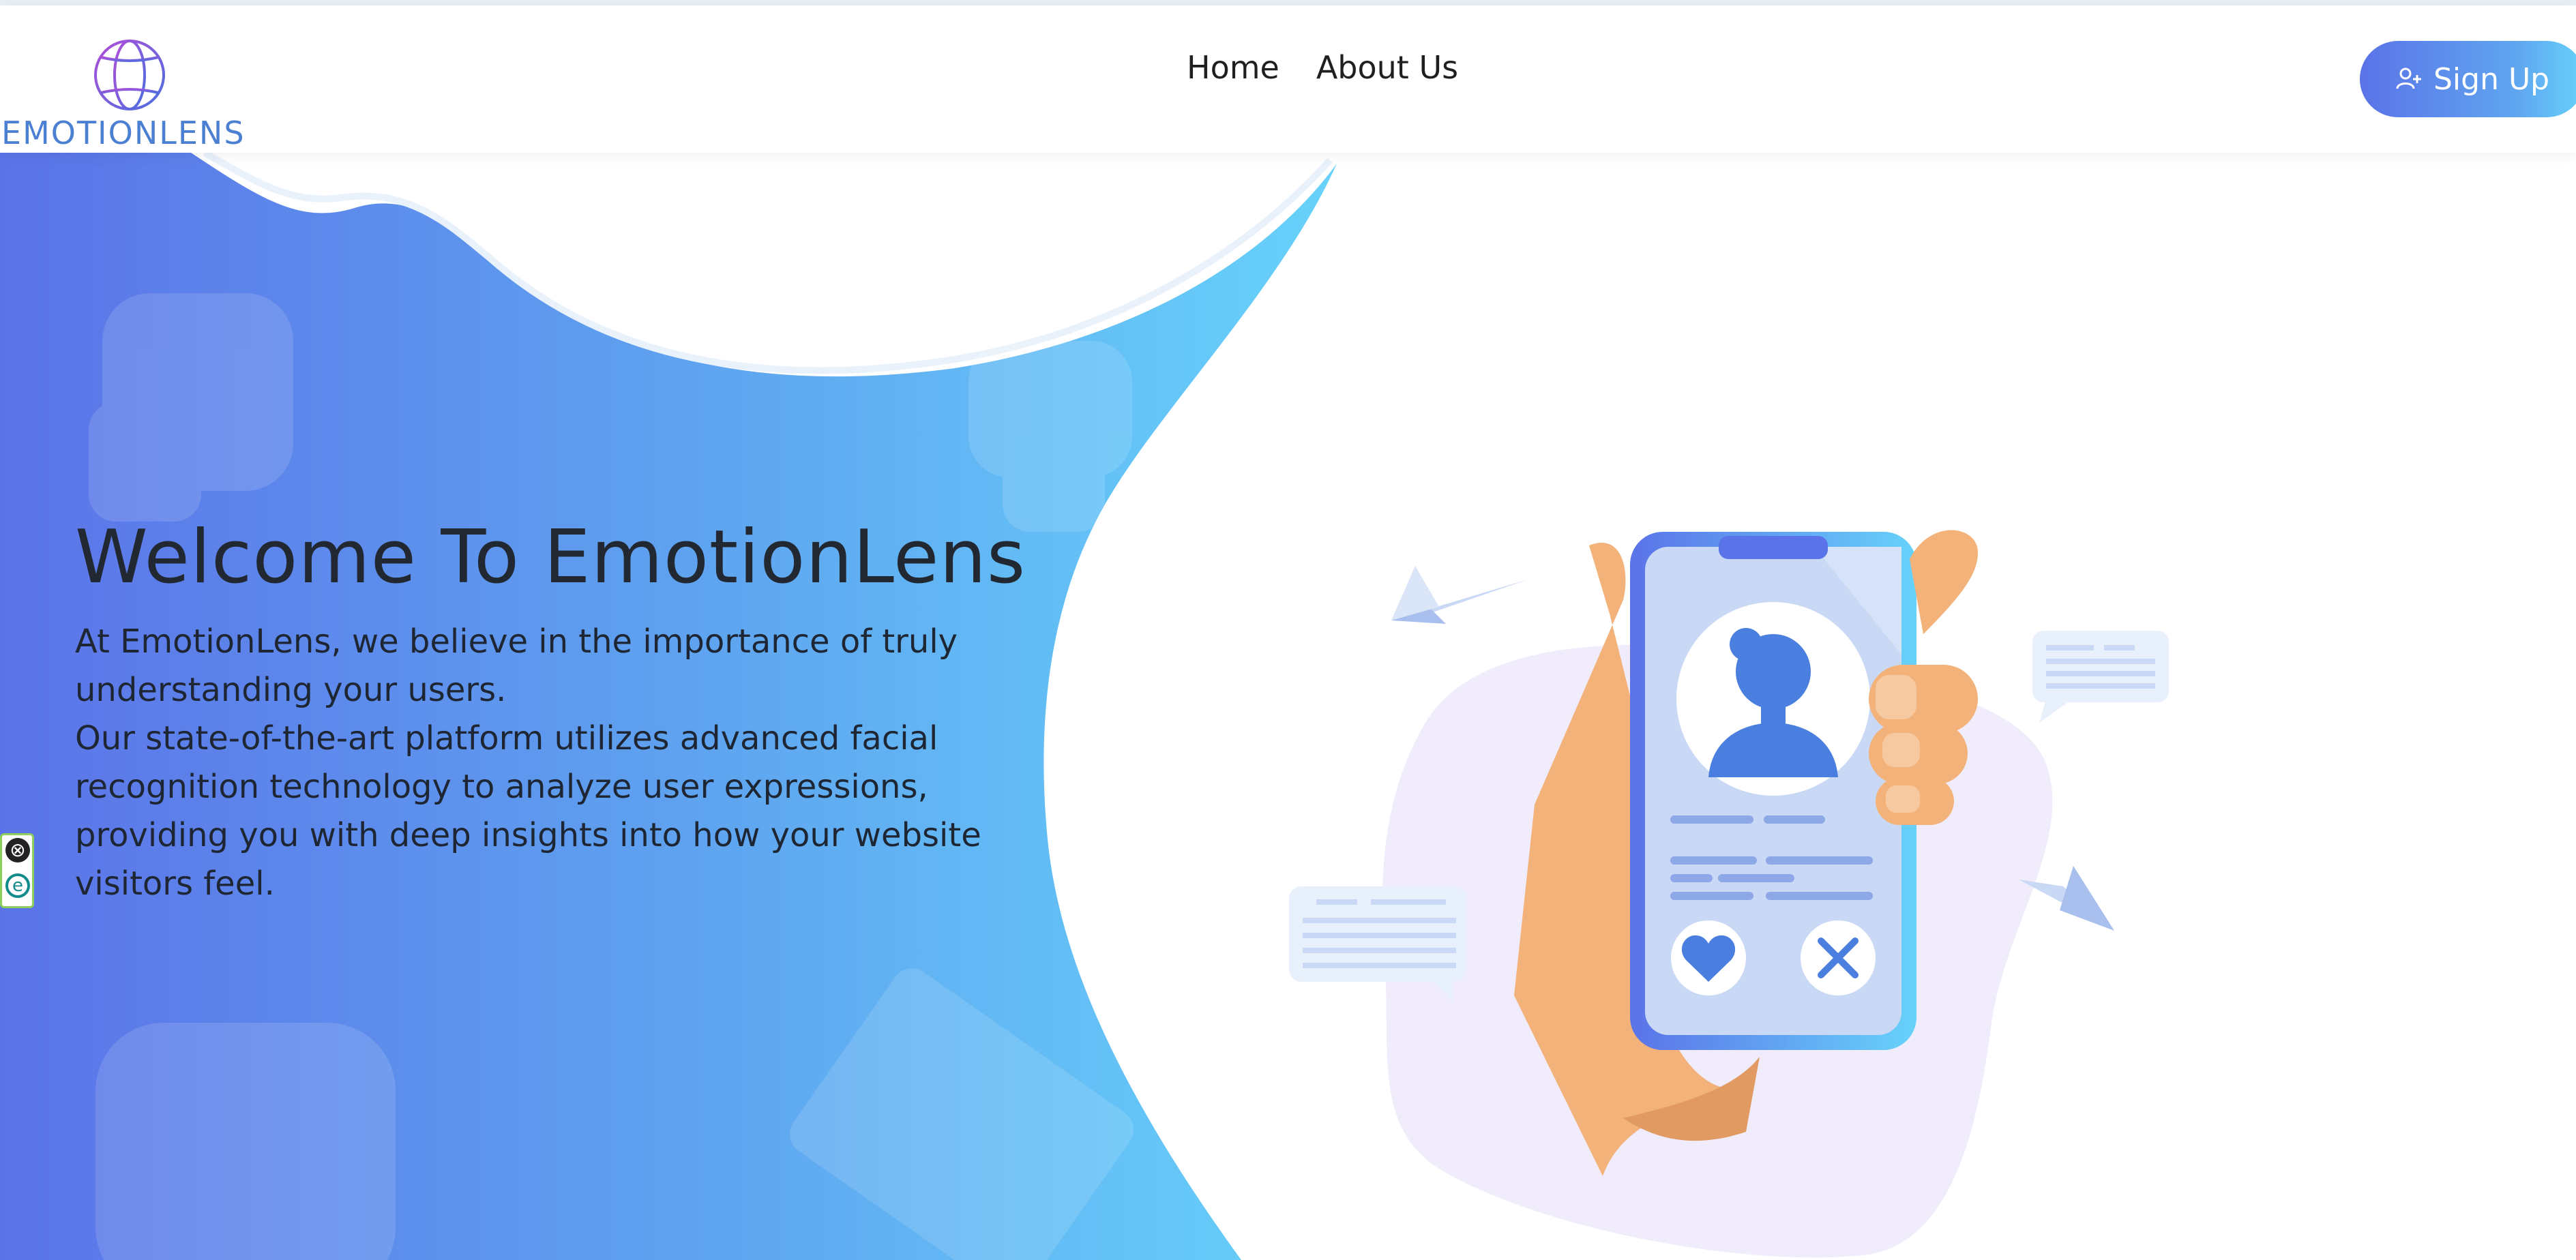  I want to click on sign-up-button: Sign Up, so click(2468, 79).